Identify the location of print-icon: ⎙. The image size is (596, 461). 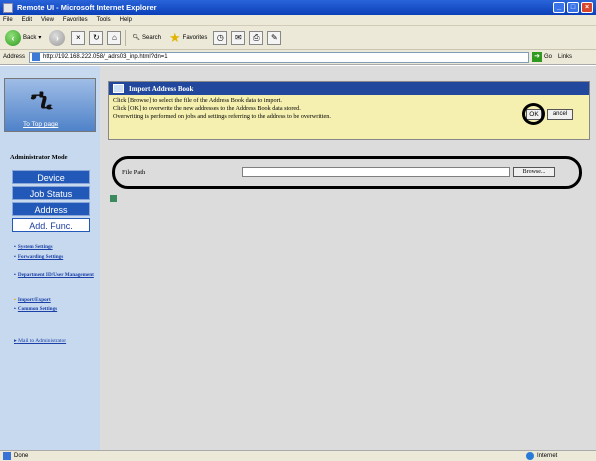
(256, 37).